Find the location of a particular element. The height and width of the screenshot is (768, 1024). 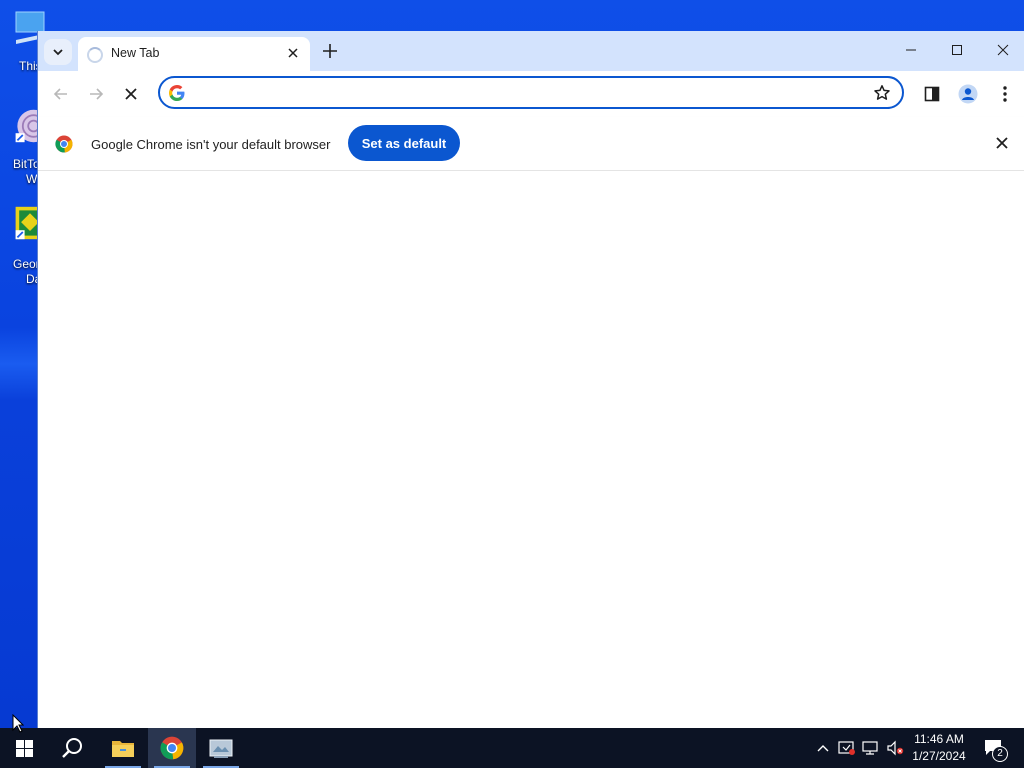

windows-logo-icon is located at coordinates (24, 748).